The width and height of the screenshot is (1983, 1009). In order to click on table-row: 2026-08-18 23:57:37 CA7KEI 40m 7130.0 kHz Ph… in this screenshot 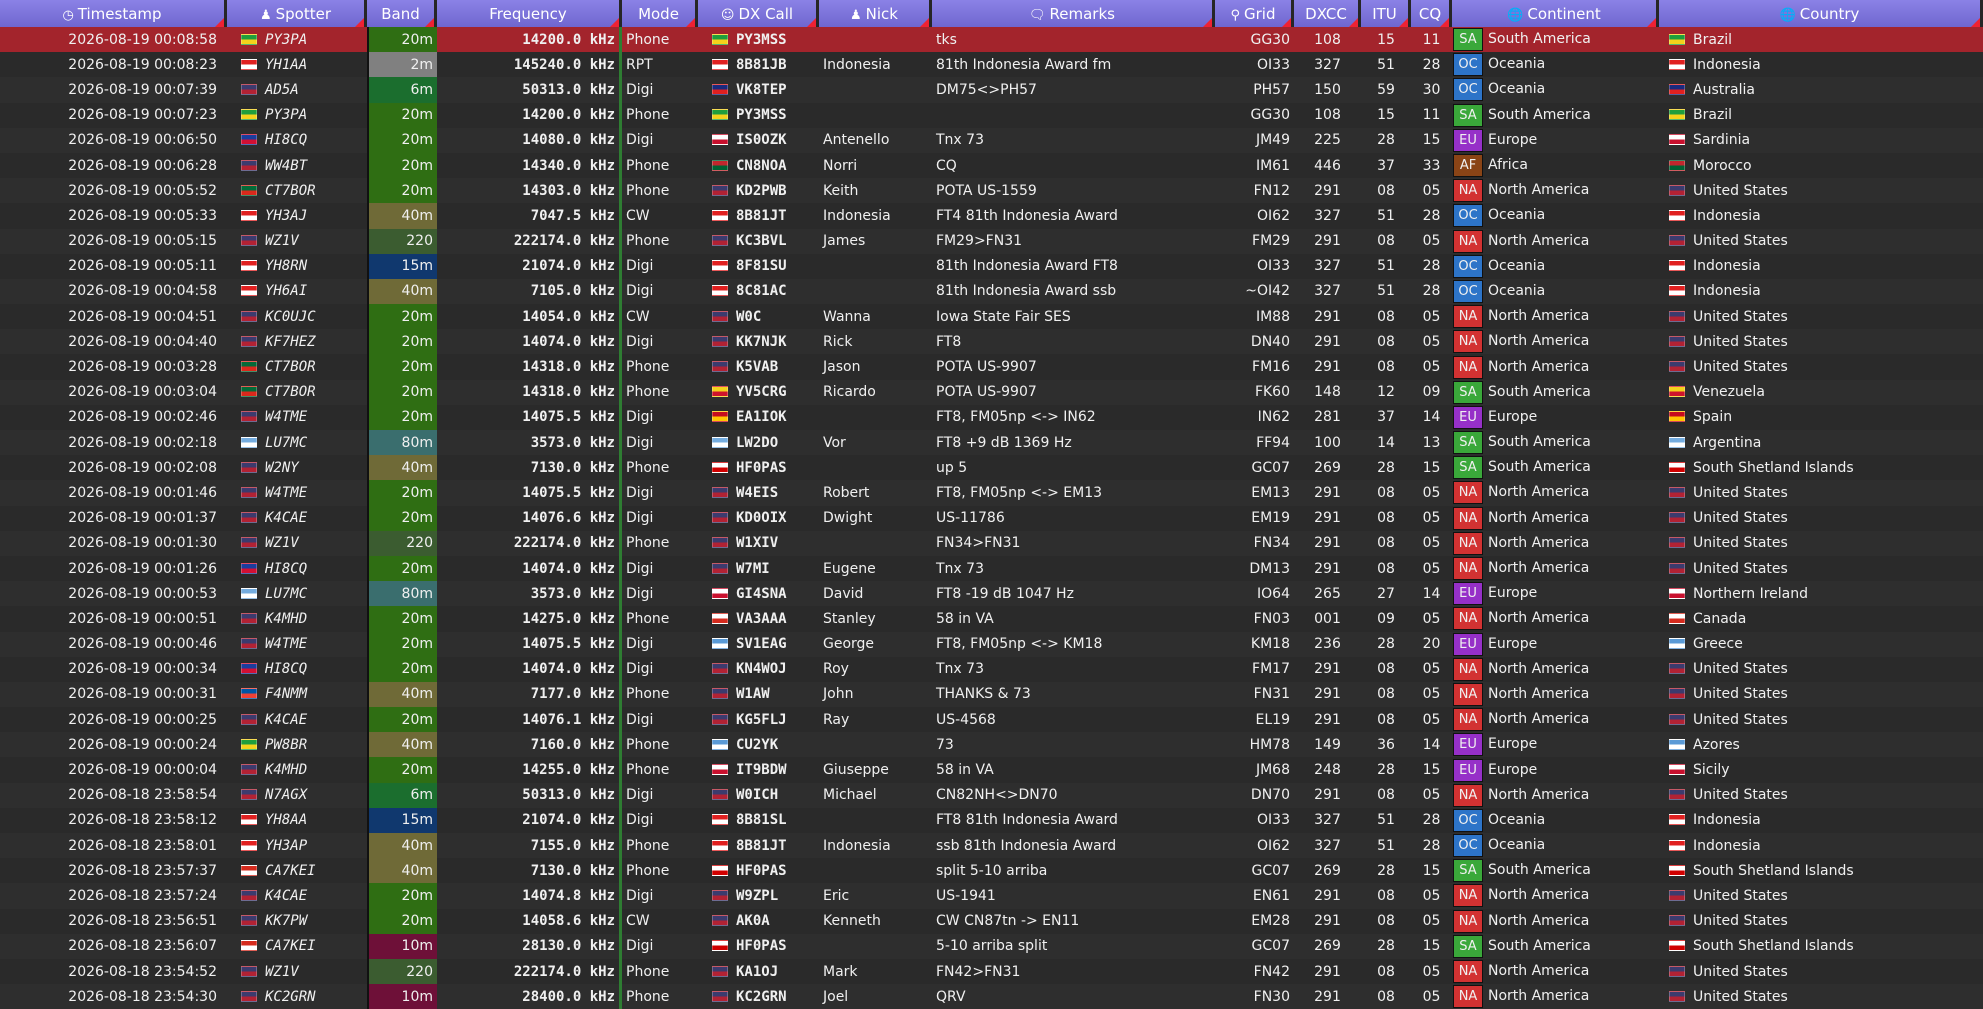, I will do `click(991, 871)`.